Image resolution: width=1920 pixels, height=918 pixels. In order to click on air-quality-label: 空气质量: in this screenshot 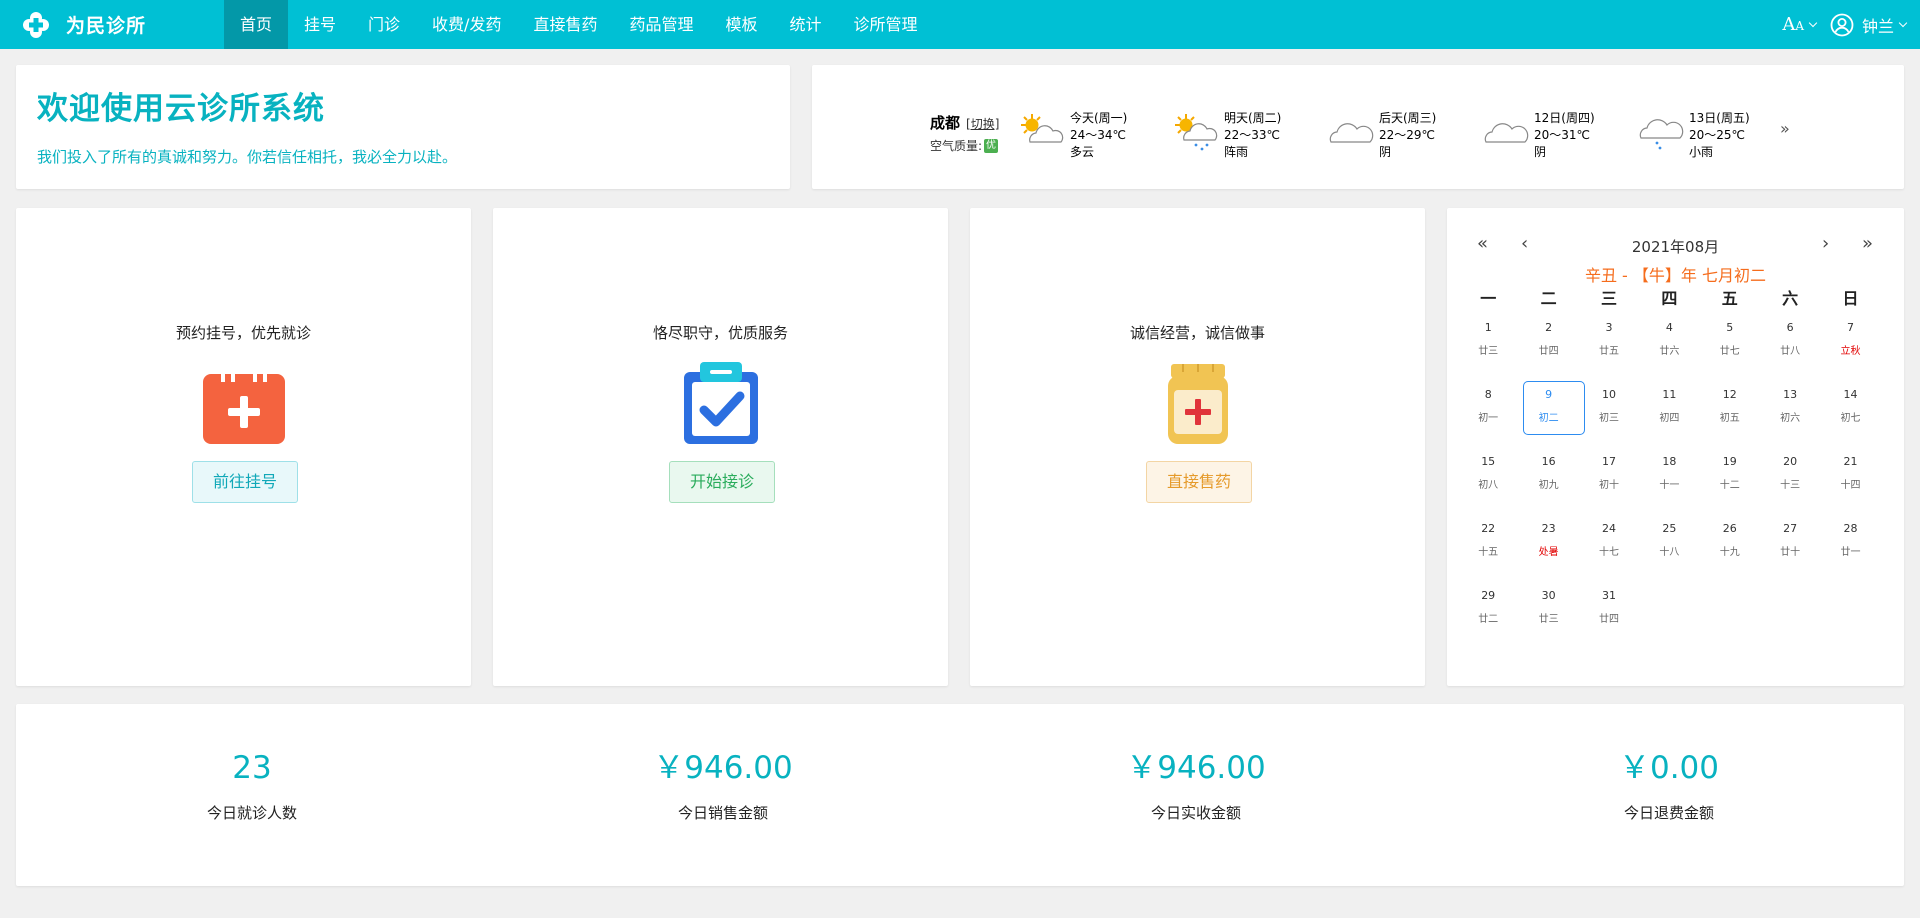, I will do `click(956, 146)`.